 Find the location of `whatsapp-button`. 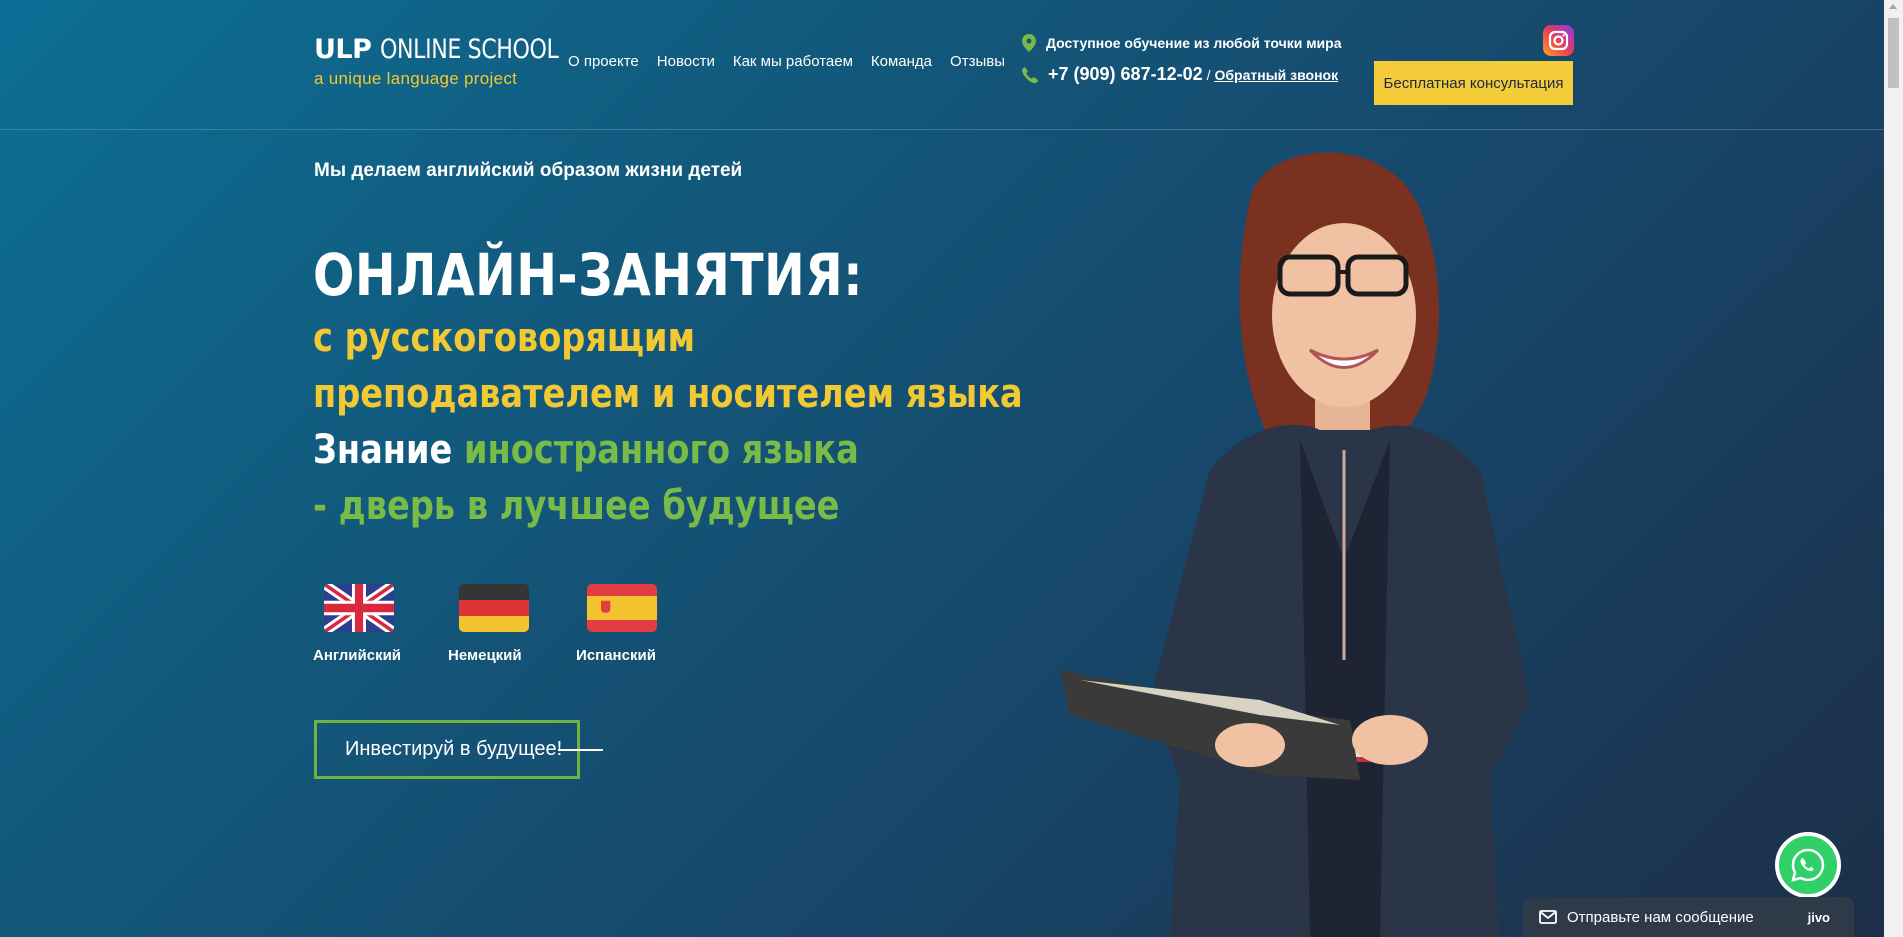

whatsapp-button is located at coordinates (1808, 865).